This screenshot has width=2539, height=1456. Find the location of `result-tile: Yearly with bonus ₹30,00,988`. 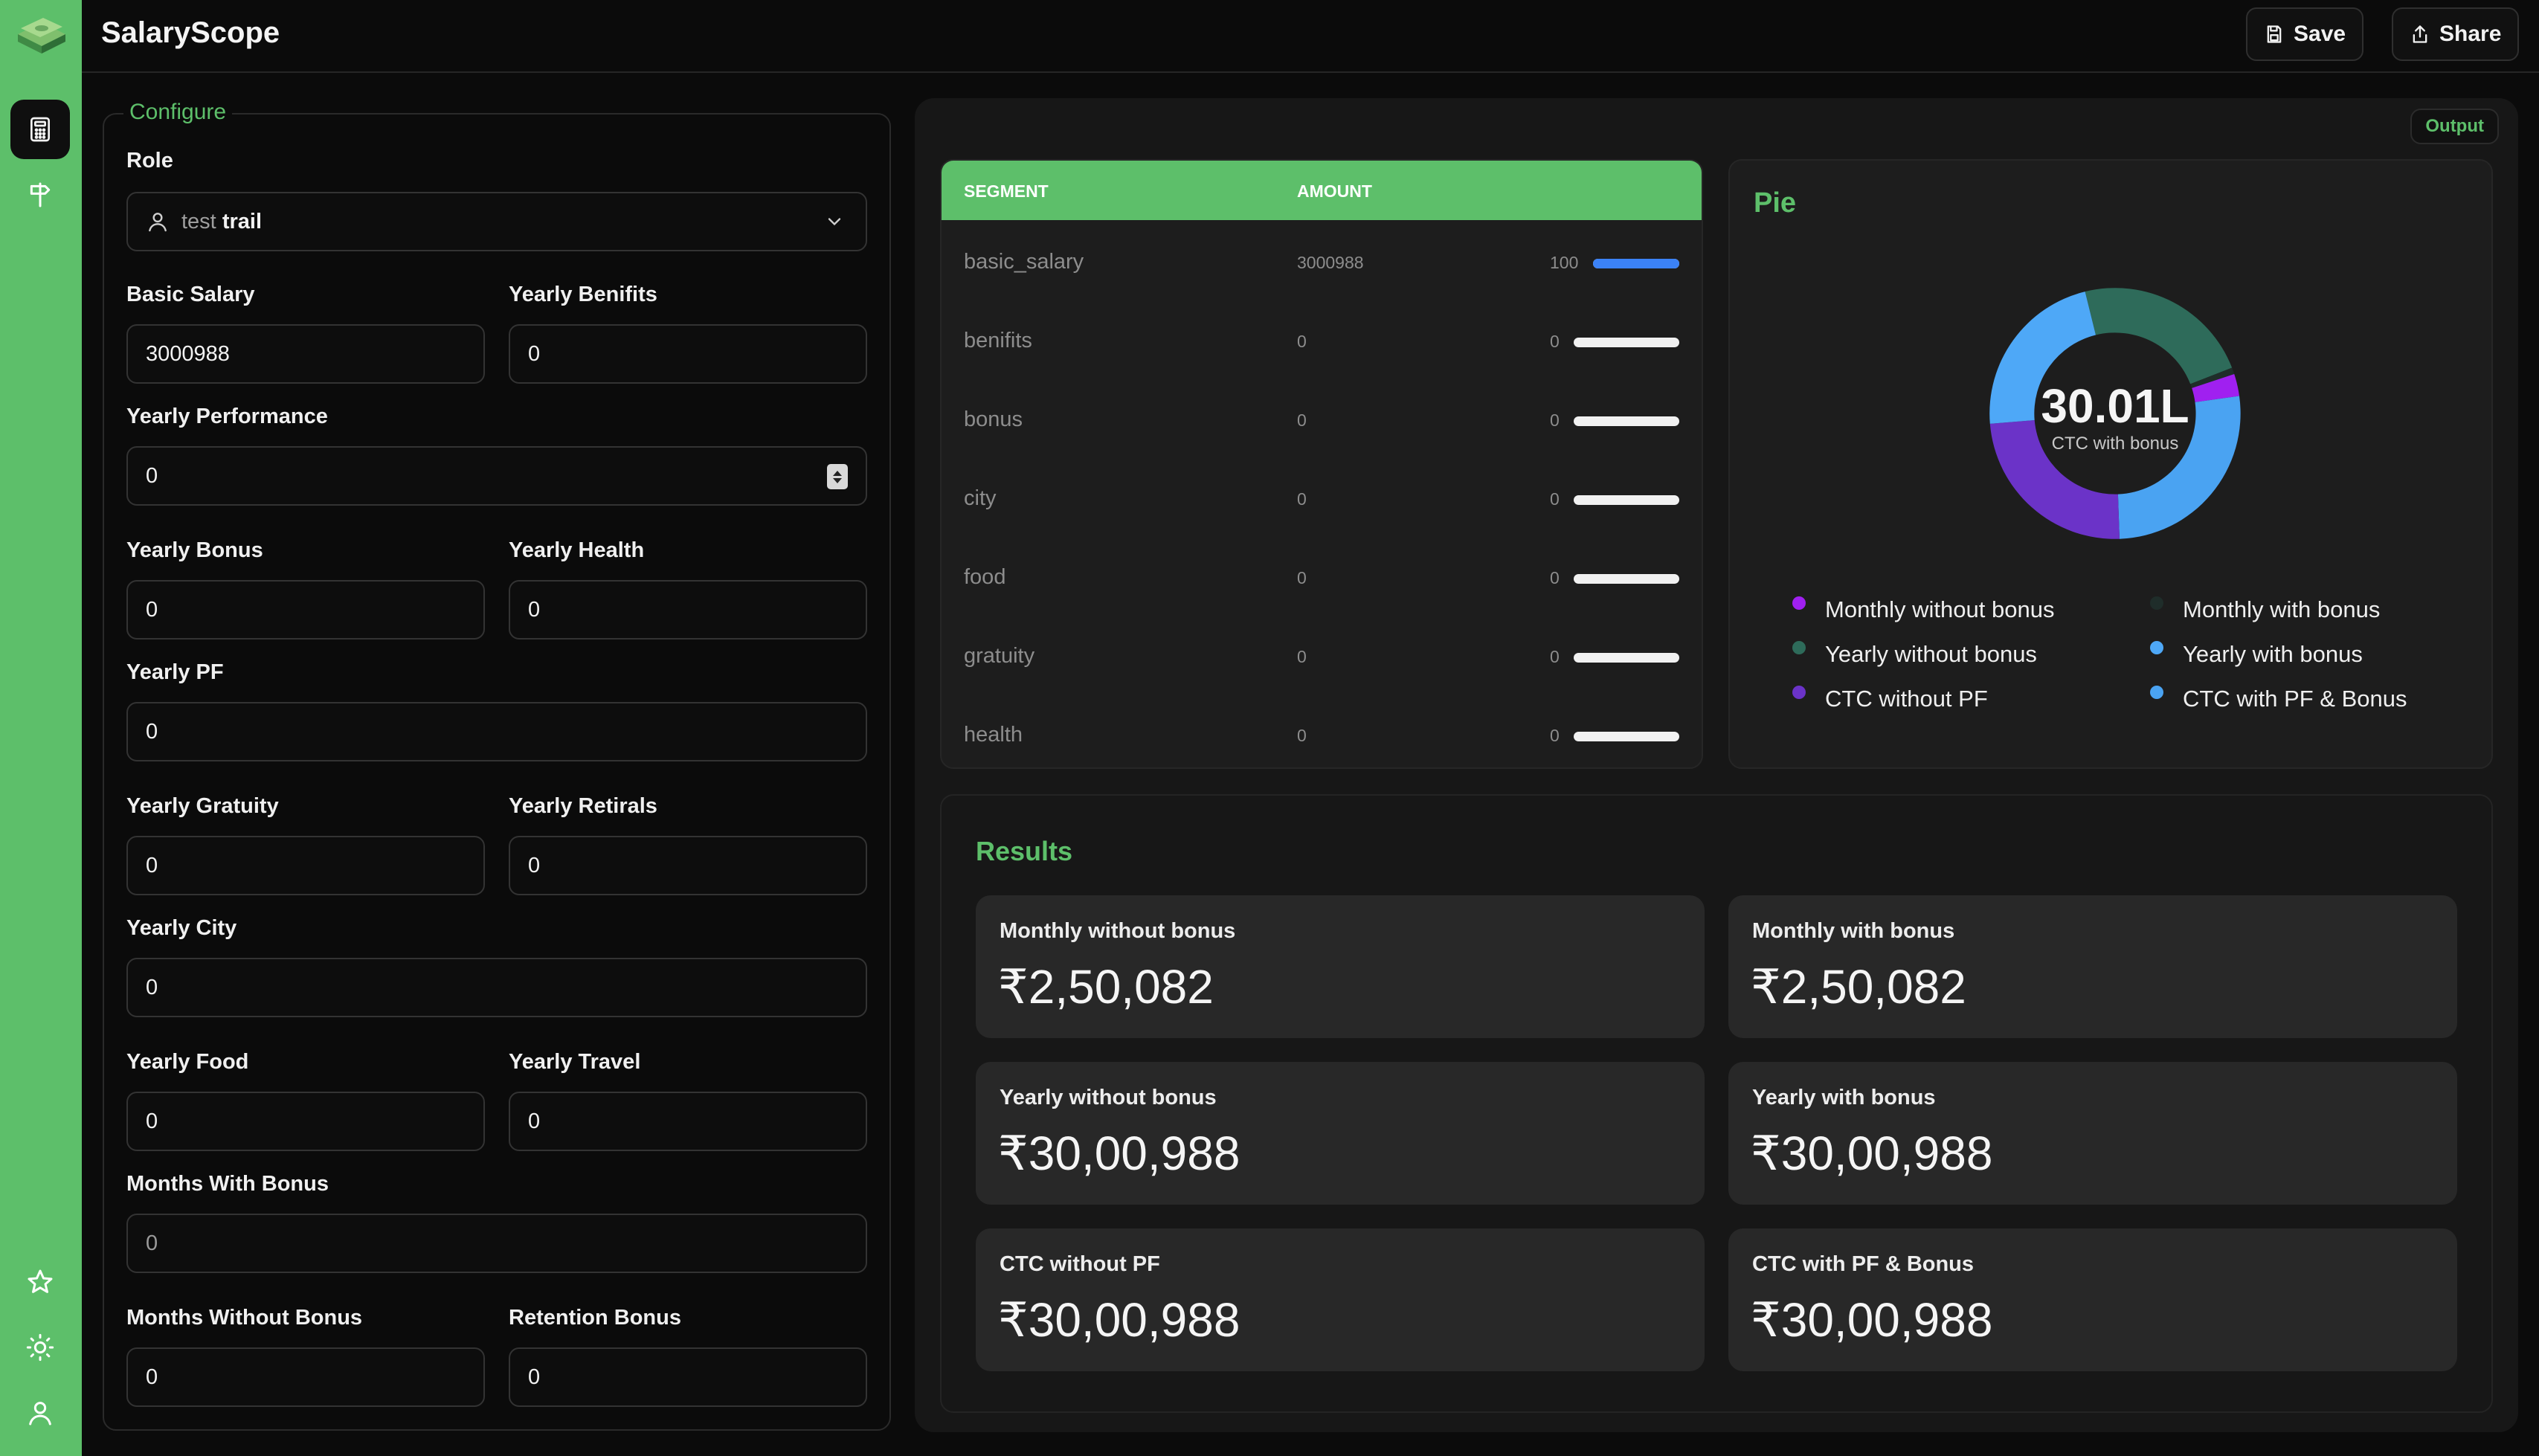

result-tile: Yearly with bonus ₹30,00,988 is located at coordinates (2092, 1133).